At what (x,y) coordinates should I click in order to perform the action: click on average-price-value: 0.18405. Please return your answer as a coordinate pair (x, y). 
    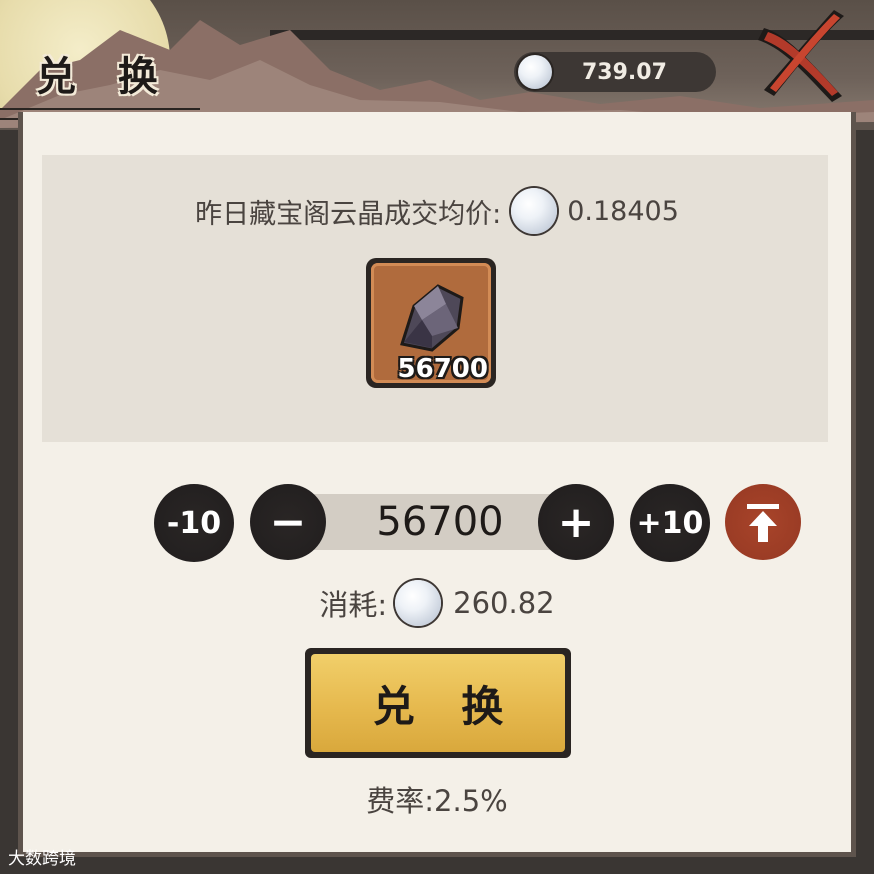
    Looking at the image, I should click on (623, 211).